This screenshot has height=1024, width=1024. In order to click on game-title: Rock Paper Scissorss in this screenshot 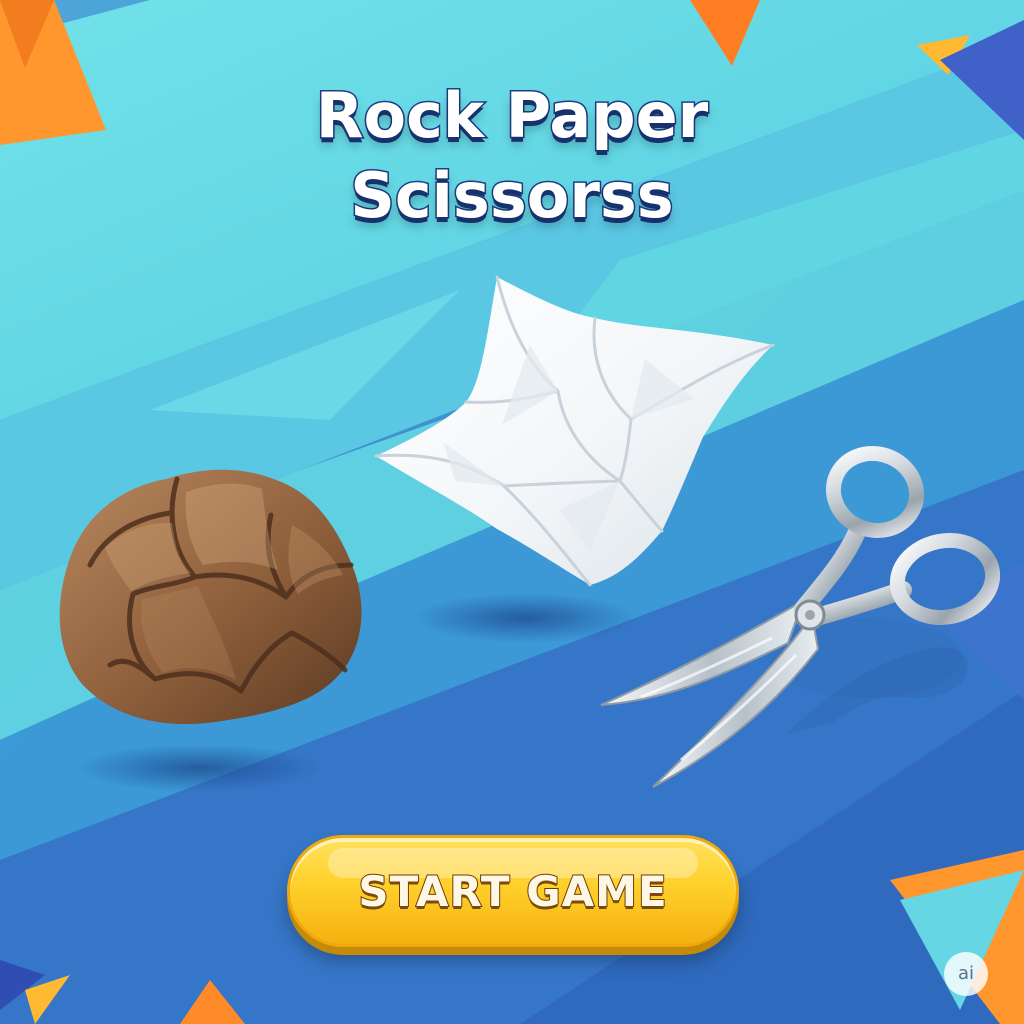, I will do `click(512, 156)`.